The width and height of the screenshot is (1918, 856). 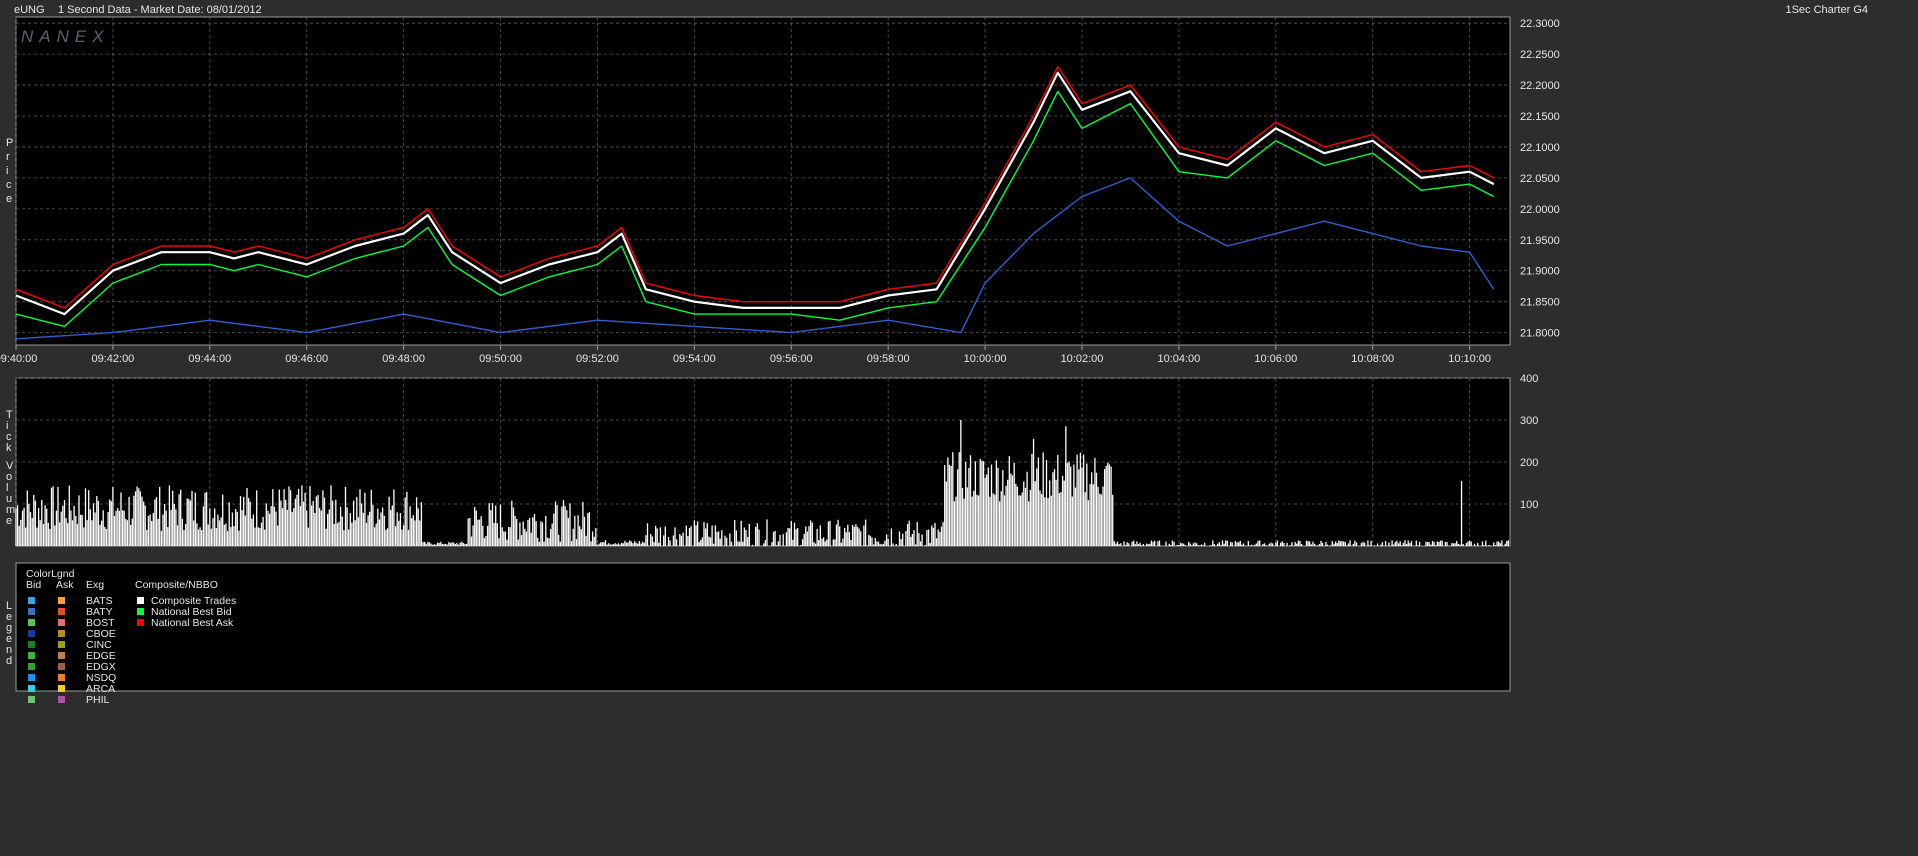 What do you see at coordinates (1275, 359) in the screenshot?
I see `time-tick-label: 10:06:00` at bounding box center [1275, 359].